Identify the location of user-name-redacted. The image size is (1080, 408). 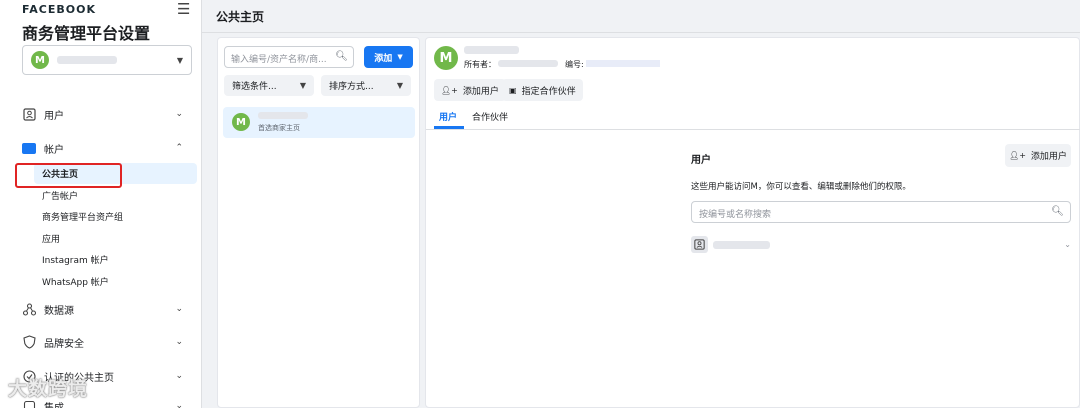
(741, 245).